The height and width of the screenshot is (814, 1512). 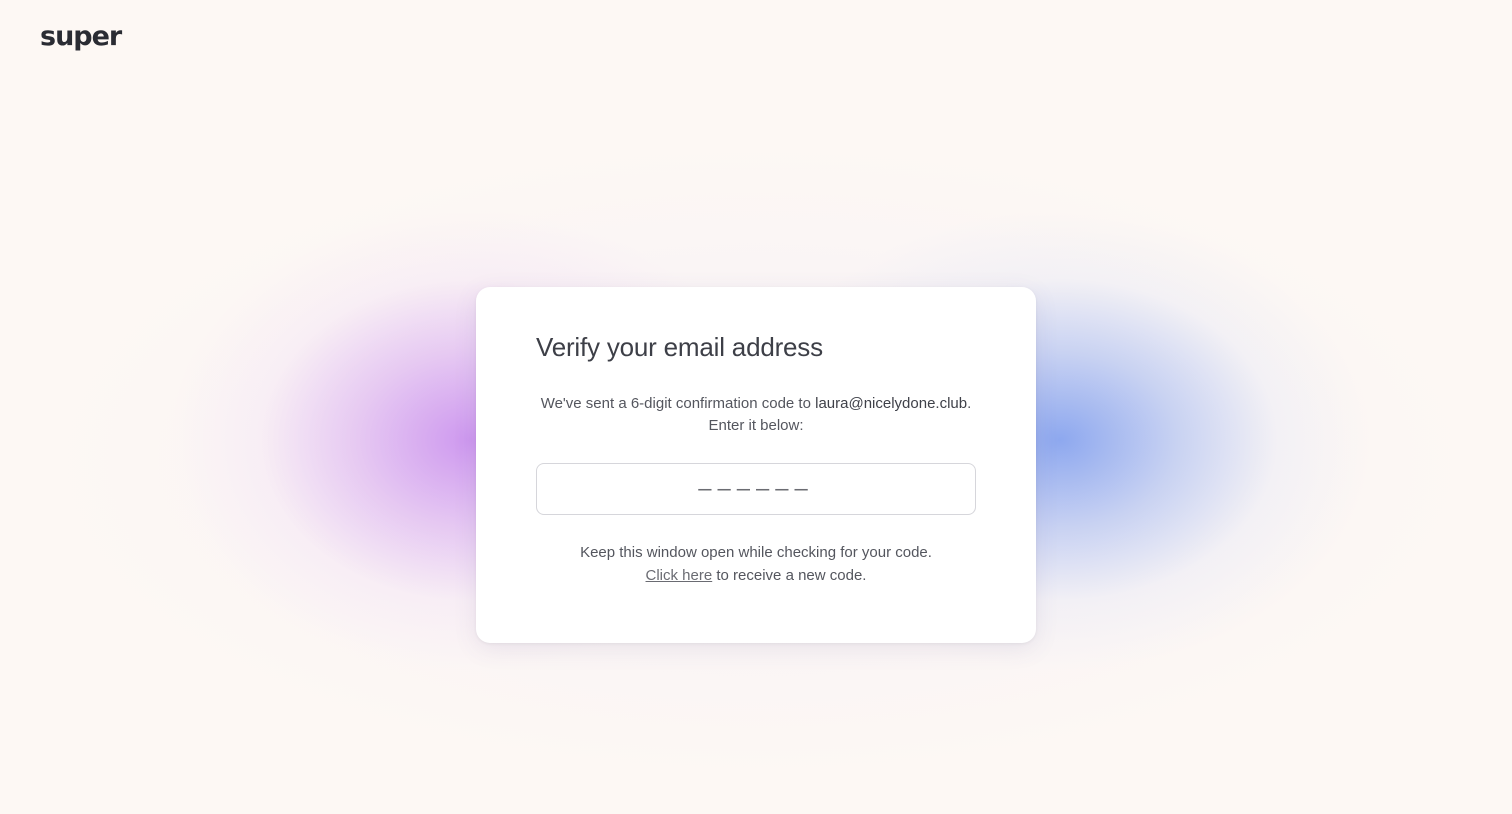 What do you see at coordinates (679, 575) in the screenshot?
I see `resend-code-link: Click here` at bounding box center [679, 575].